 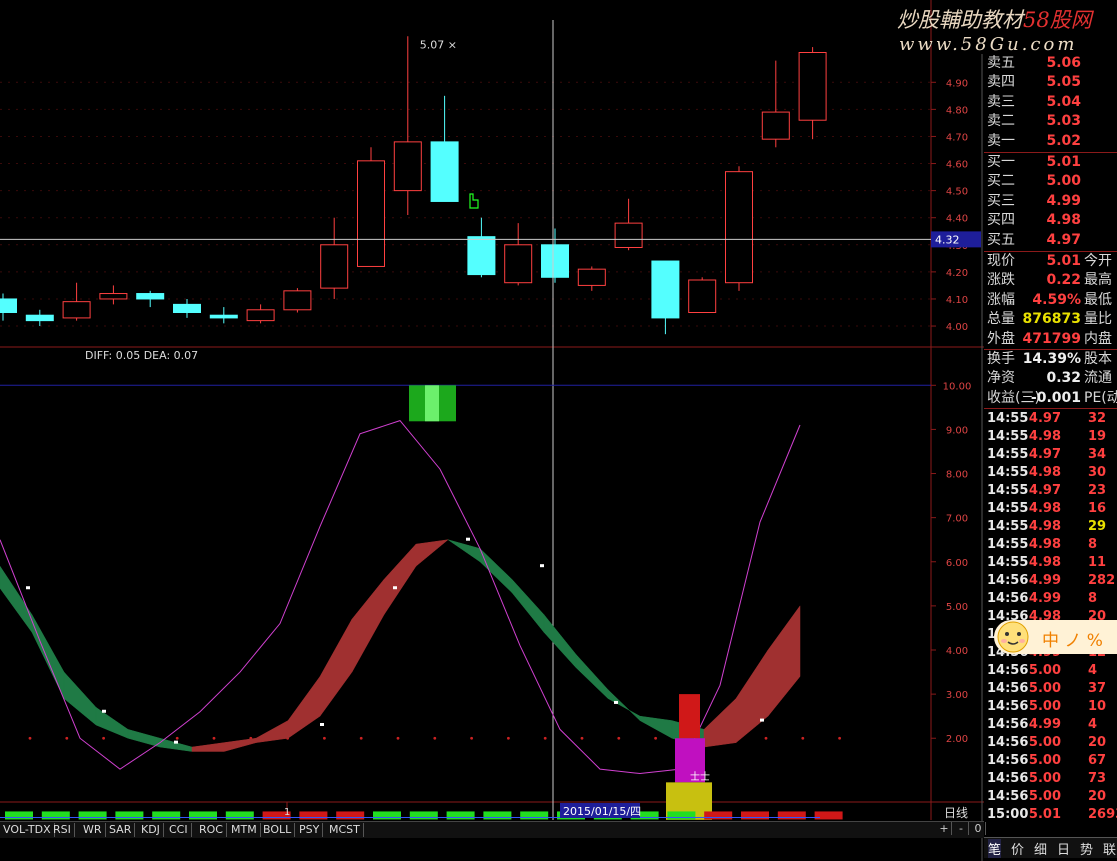 I want to click on indicator-tab-vol-tdx: VOL-TDX, so click(x=27, y=830).